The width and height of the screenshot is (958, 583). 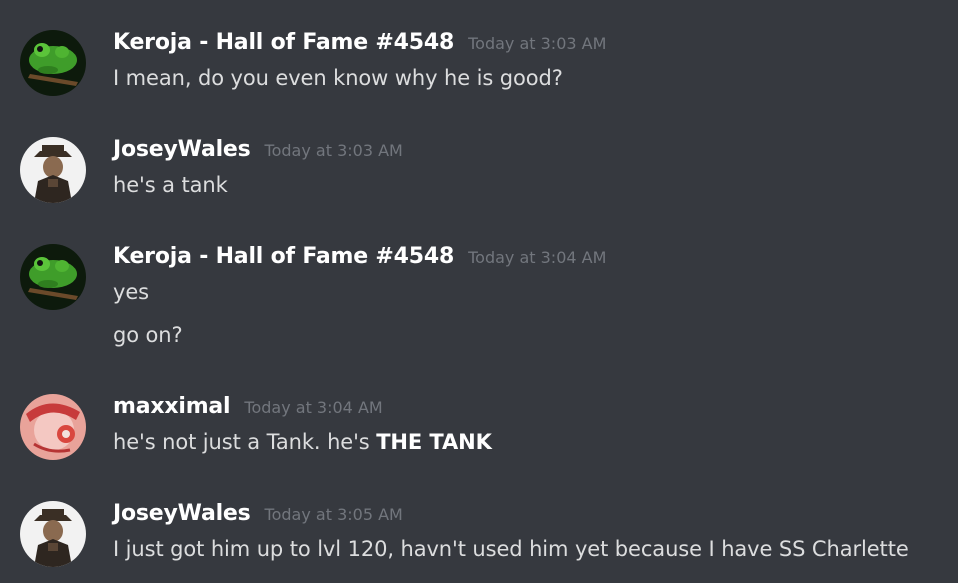 I want to click on message-header: JoseyWales Today at 3:03 AM, so click(x=258, y=152).